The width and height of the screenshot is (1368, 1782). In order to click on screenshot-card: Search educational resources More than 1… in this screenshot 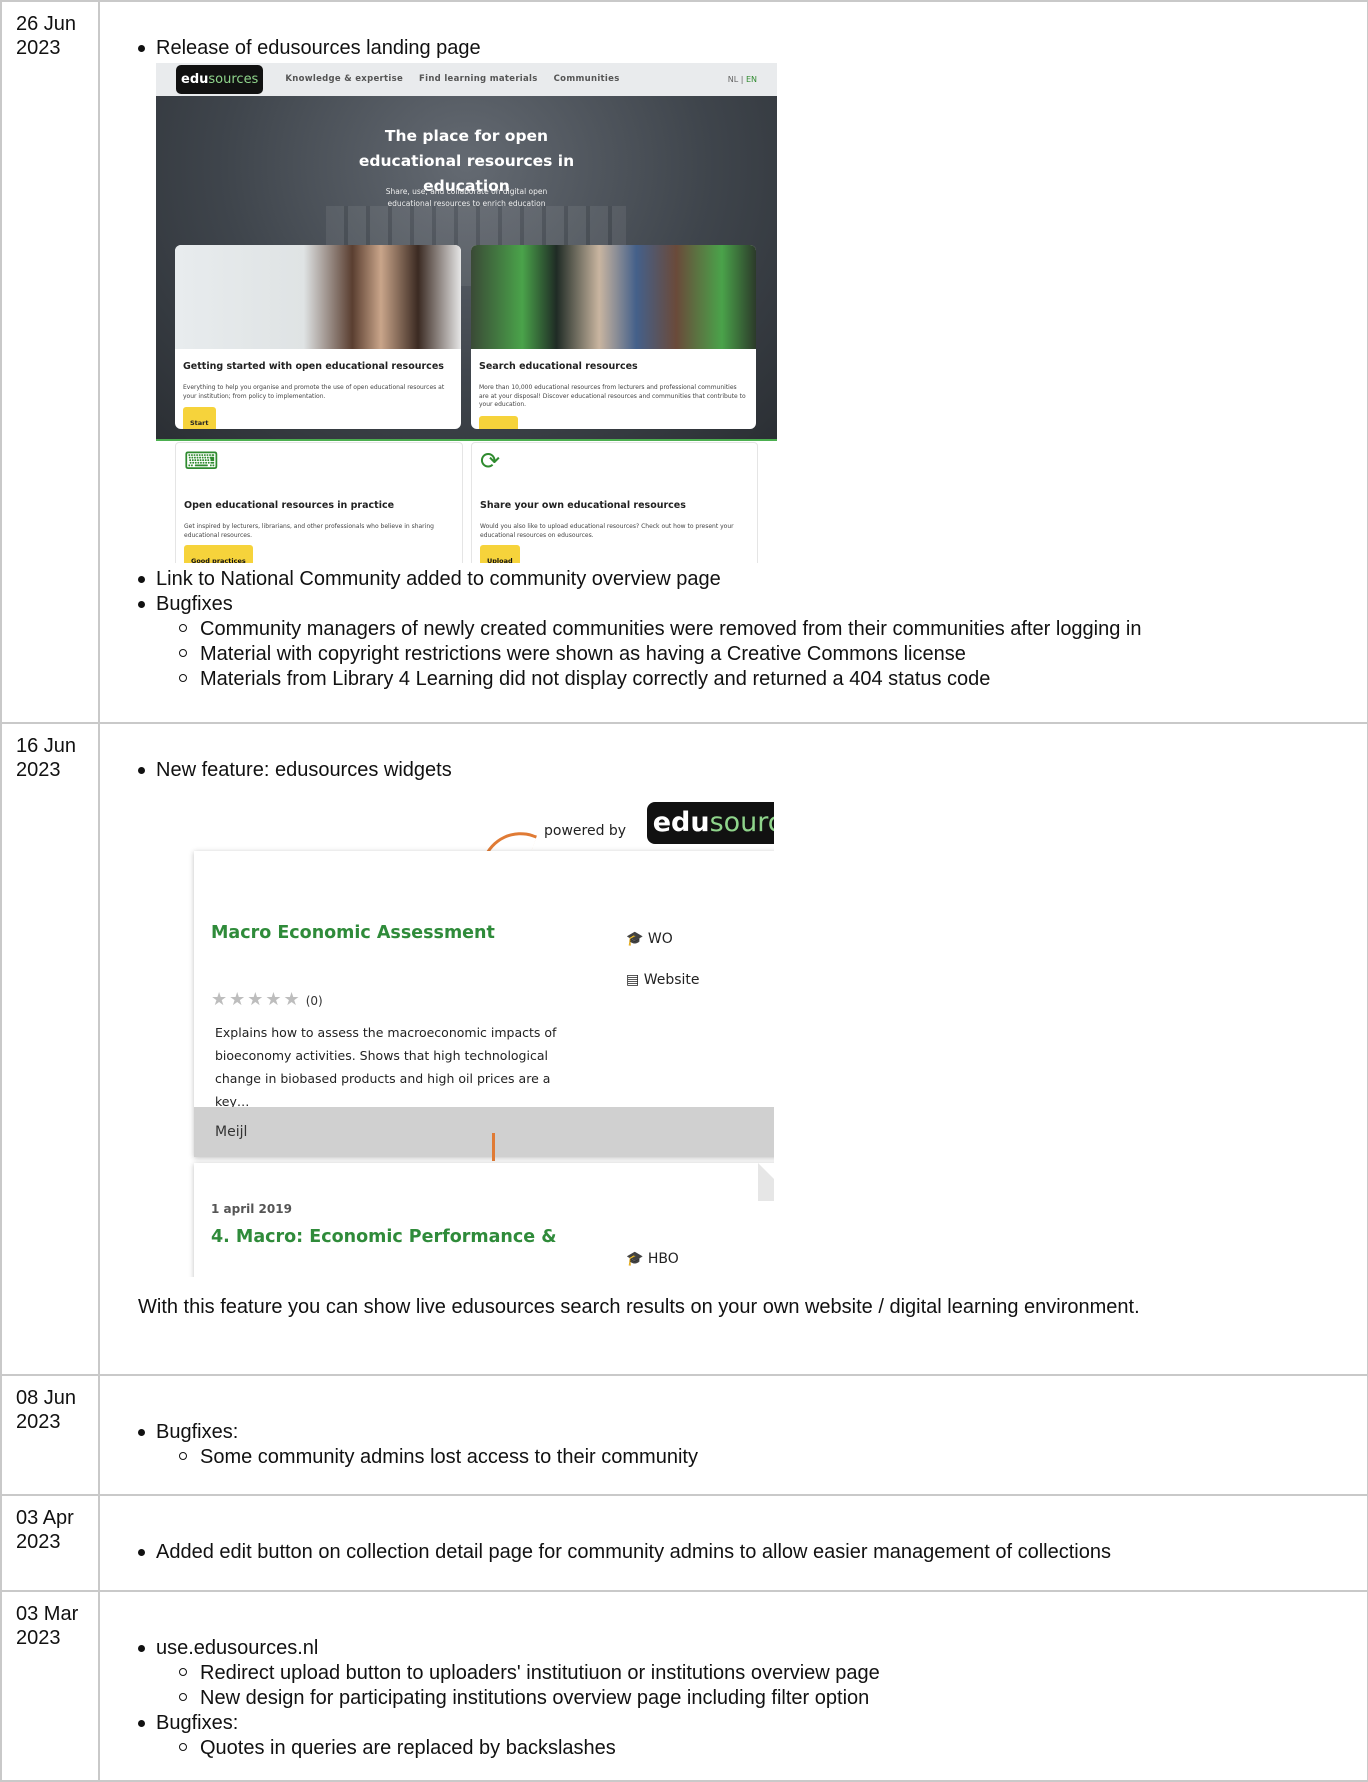, I will do `click(613, 337)`.